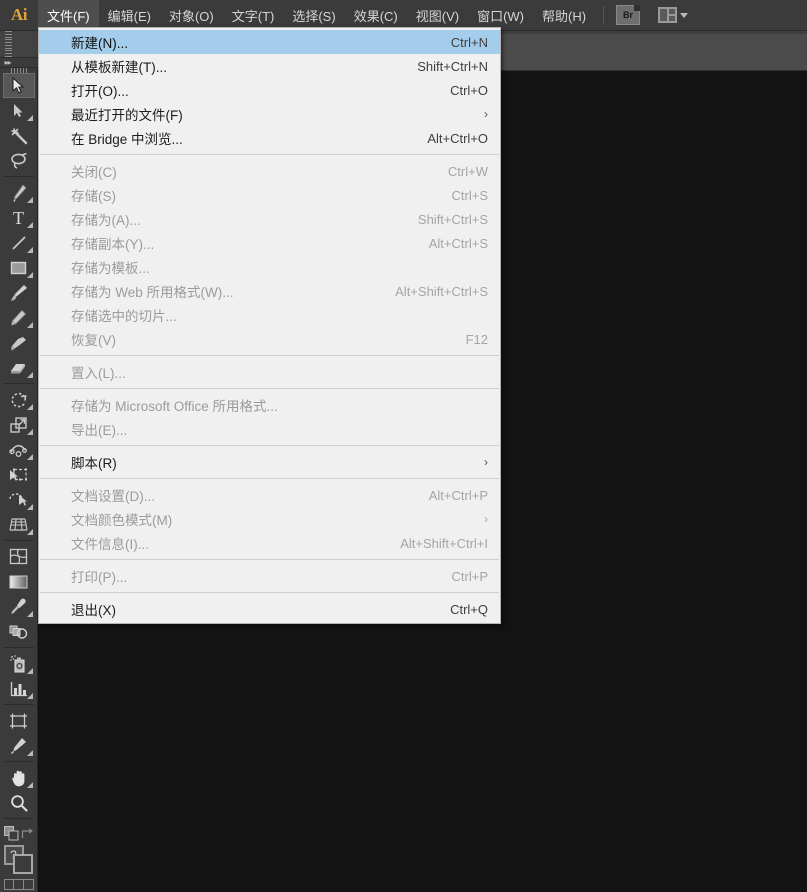 The image size is (807, 892). What do you see at coordinates (129, 15) in the screenshot?
I see `menu-tab-edit: 编辑(E)` at bounding box center [129, 15].